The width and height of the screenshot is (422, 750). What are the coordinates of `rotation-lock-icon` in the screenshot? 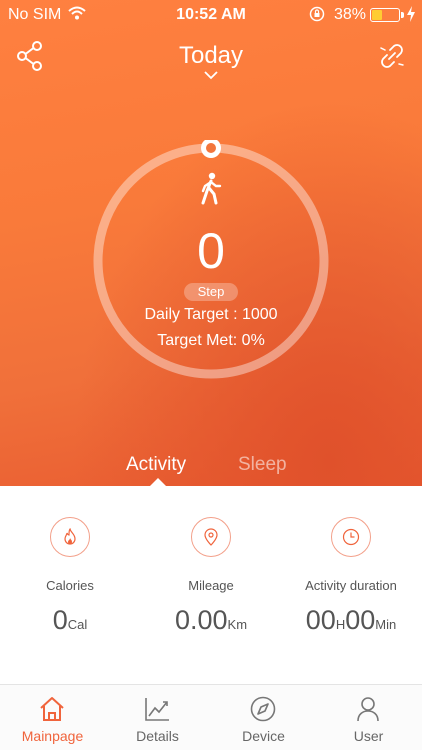 It's located at (317, 16).